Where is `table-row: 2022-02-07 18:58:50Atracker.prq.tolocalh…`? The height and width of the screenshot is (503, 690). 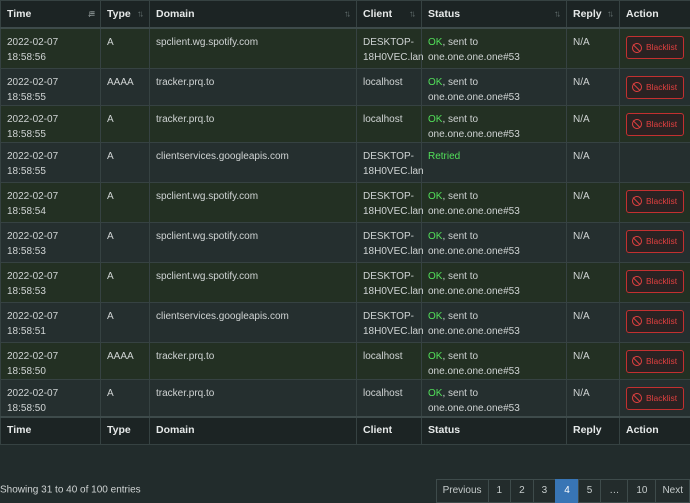 table-row: 2022-02-07 18:58:50Atracker.prq.tolocalh… is located at coordinates (345, 398).